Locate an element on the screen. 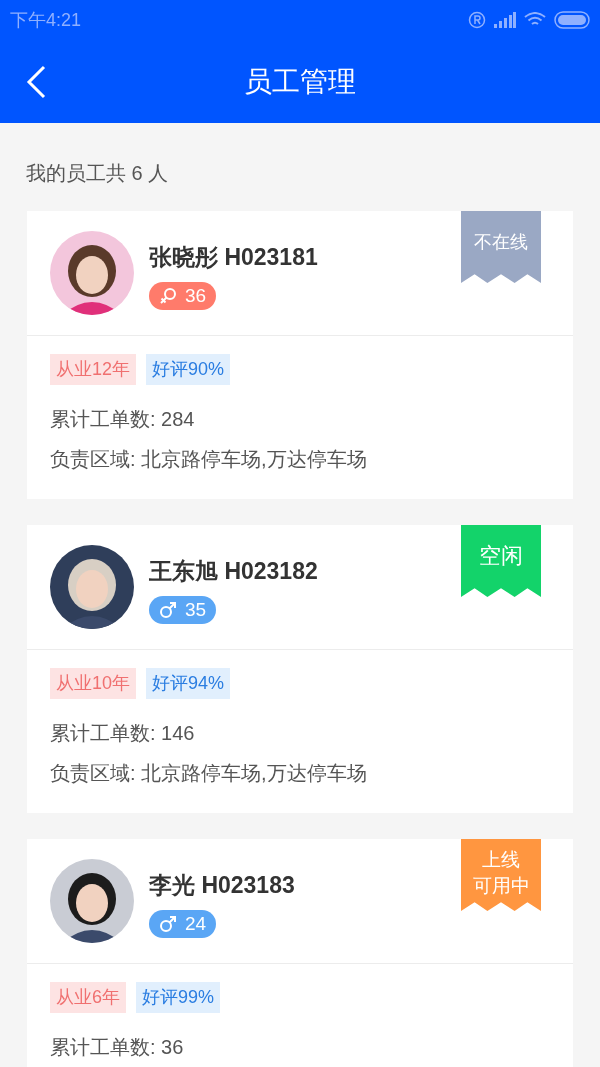 This screenshot has width=600, height=1067. page-title: 员工管理 is located at coordinates (300, 81).